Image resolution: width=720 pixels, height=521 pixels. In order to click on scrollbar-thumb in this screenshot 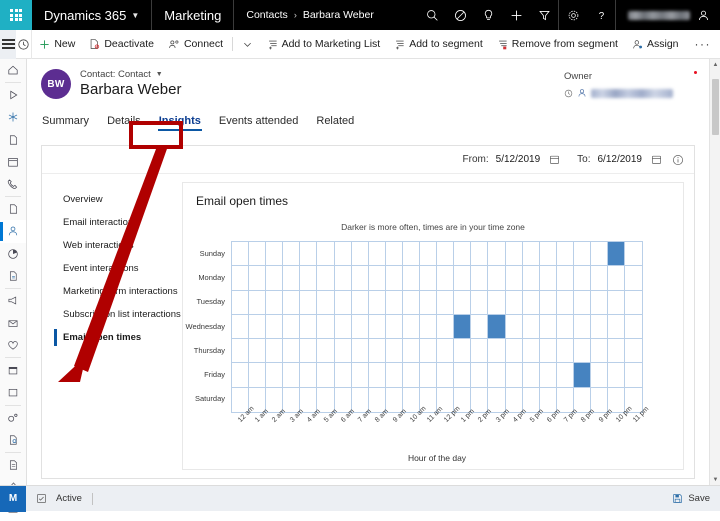, I will do `click(715, 107)`.